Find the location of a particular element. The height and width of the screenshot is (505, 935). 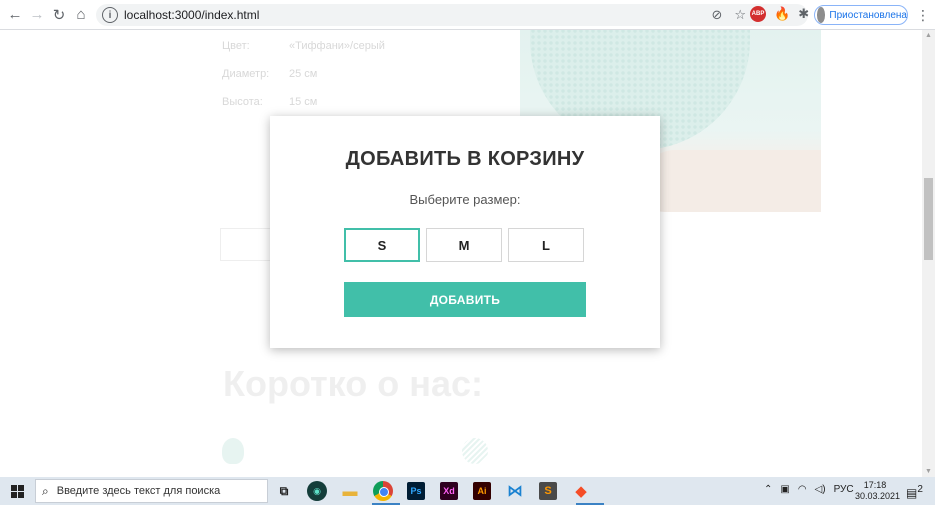

start-button is located at coordinates (17, 491).